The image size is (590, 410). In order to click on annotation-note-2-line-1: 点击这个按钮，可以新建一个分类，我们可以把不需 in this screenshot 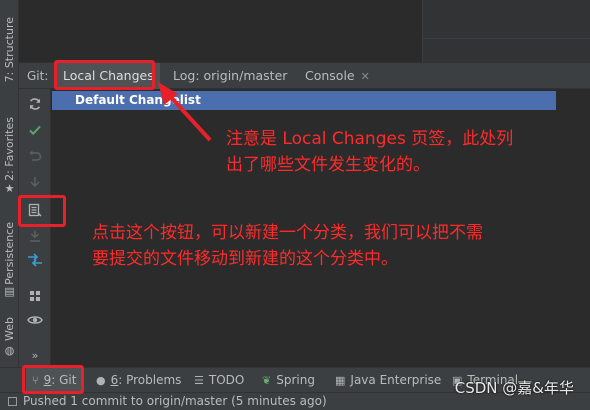, I will do `click(287, 233)`.